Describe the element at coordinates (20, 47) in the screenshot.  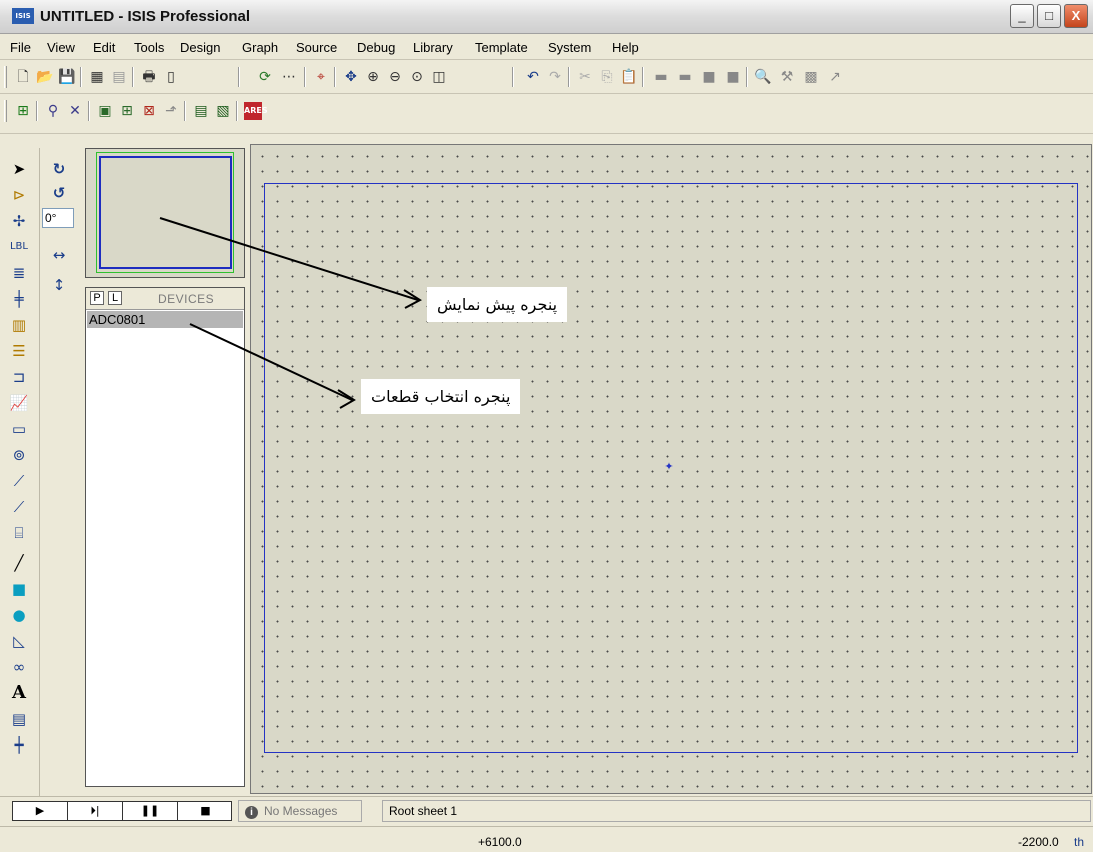
I see `menu-file: File` at that location.